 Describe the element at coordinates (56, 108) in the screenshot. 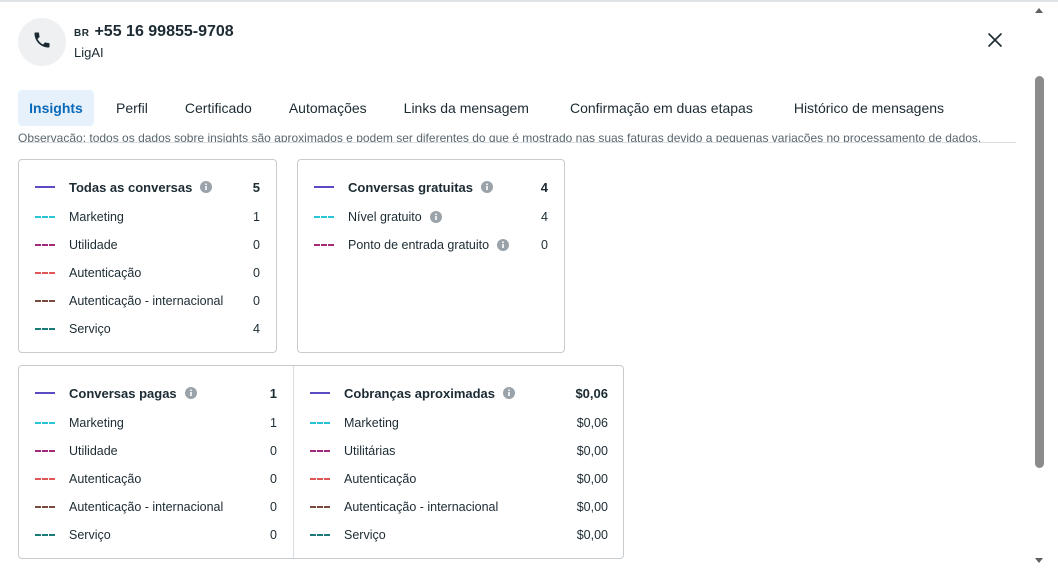

I see `tab-insights: Insights` at that location.